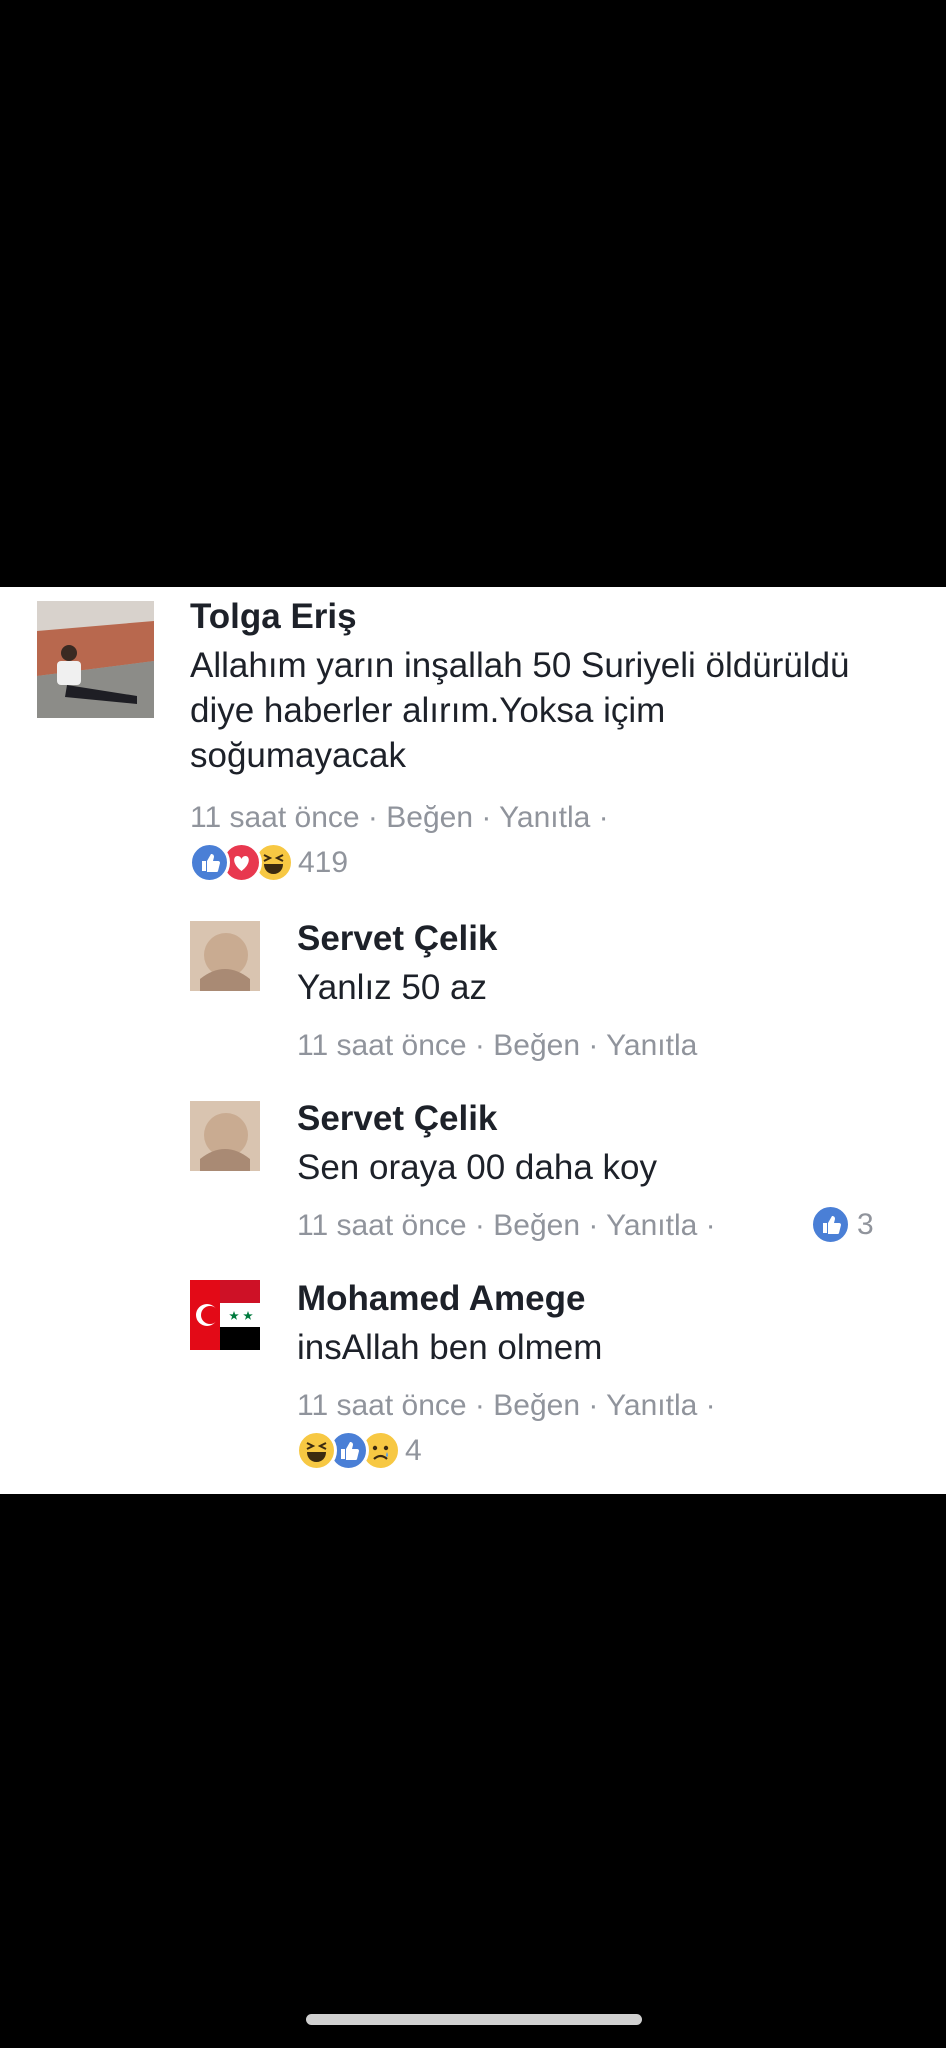 The image size is (946, 2048). I want to click on reaction-count: 4, so click(413, 1451).